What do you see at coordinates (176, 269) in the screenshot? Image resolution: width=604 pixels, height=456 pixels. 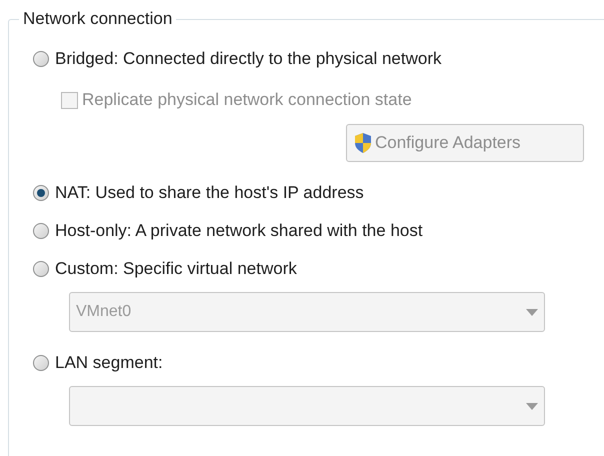 I see `radio-label: Custom: Specific virtual network` at bounding box center [176, 269].